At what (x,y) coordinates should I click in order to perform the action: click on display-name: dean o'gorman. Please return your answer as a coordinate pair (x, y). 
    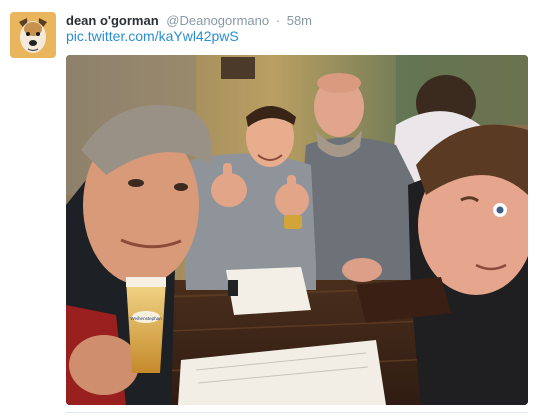
    Looking at the image, I should click on (112, 20).